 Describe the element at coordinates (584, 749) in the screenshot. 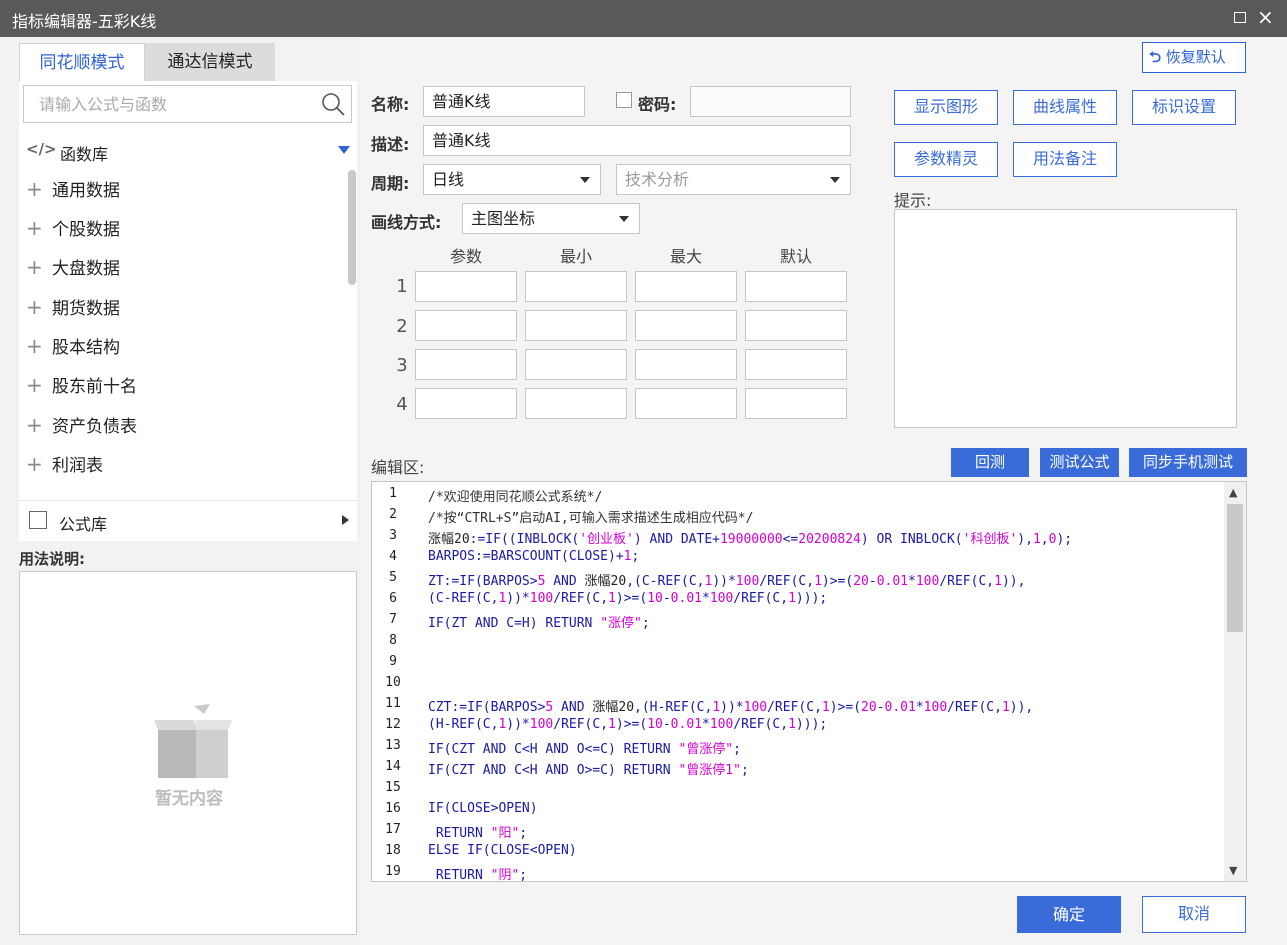

I see `code-line: IF(CZT AND C<H AND O<=C) RETURN "曾涨停";` at that location.